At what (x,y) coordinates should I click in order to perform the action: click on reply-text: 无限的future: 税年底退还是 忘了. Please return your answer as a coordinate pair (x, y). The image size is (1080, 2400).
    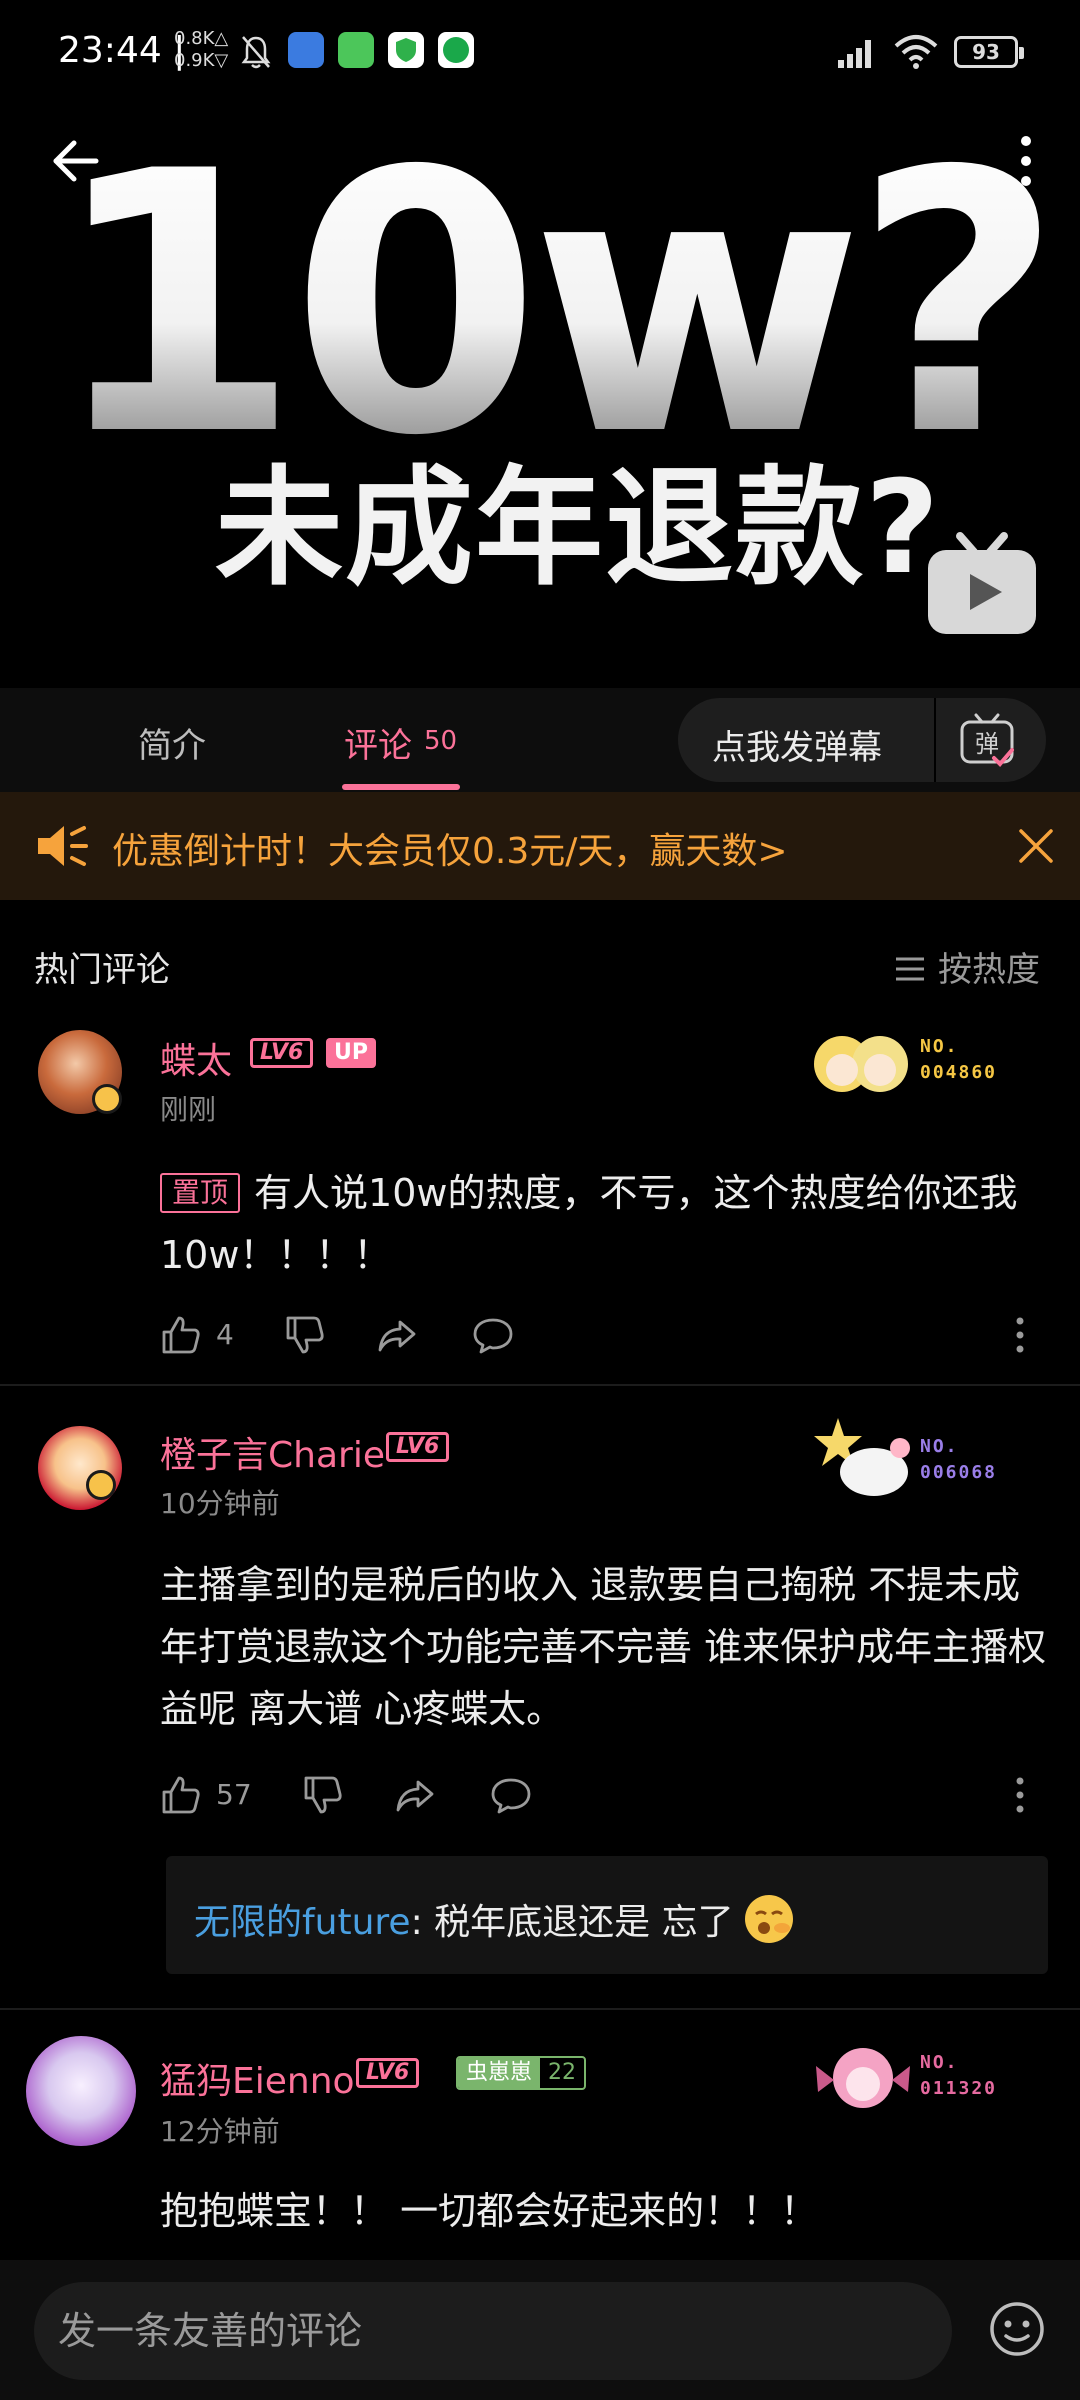
    Looking at the image, I should click on (495, 1919).